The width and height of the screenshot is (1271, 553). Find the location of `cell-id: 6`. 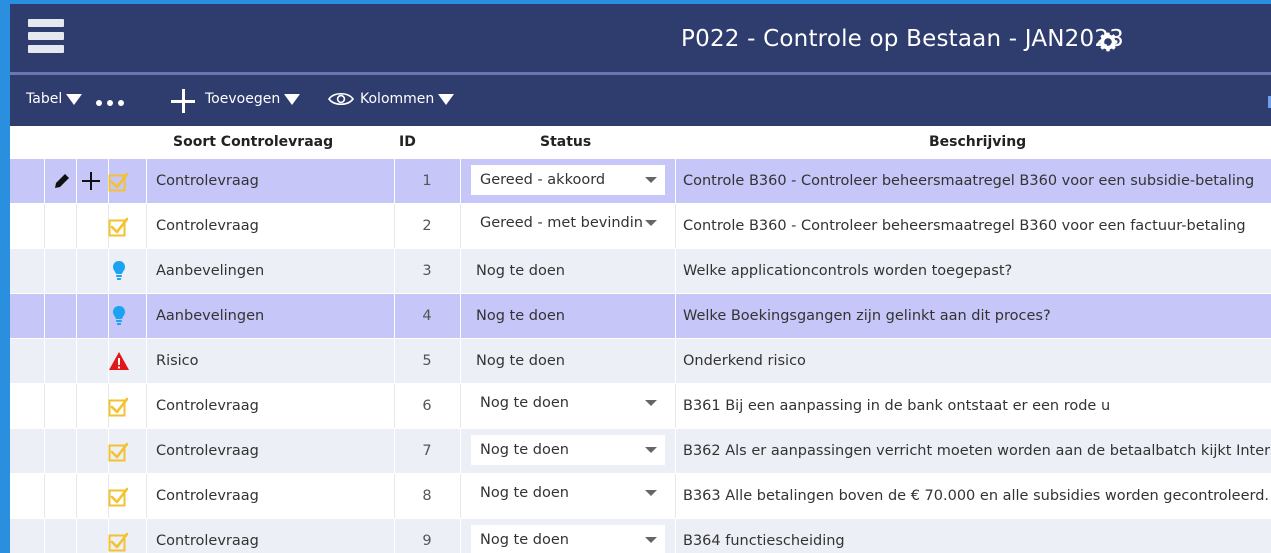

cell-id: 6 is located at coordinates (427, 406).